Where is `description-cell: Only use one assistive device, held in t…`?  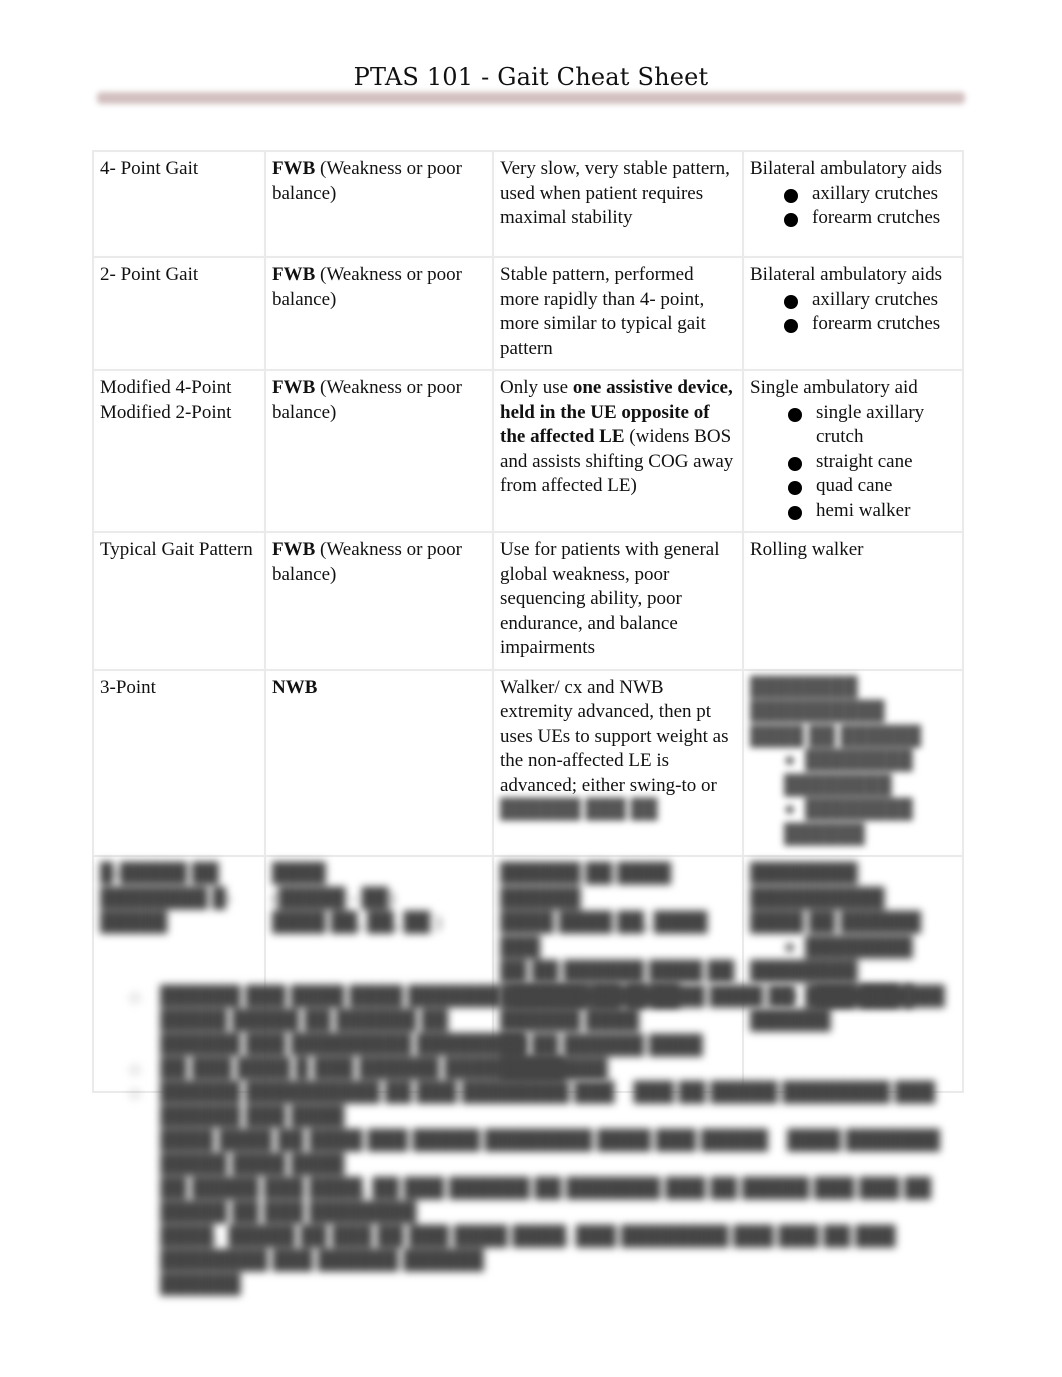
description-cell: Only use one assistive device, held in t… is located at coordinates (618, 451).